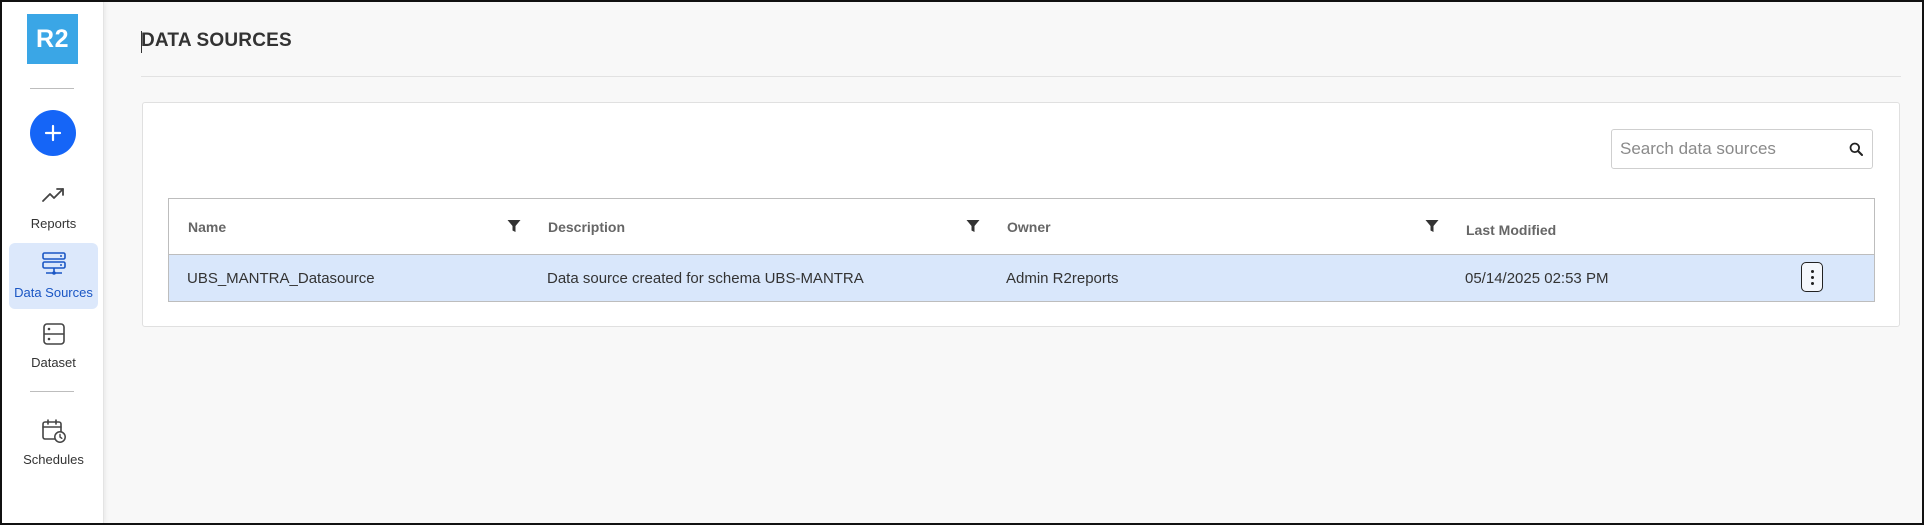  I want to click on cell-last-modified: 05/14/2025 02:53 PM, so click(1537, 278).